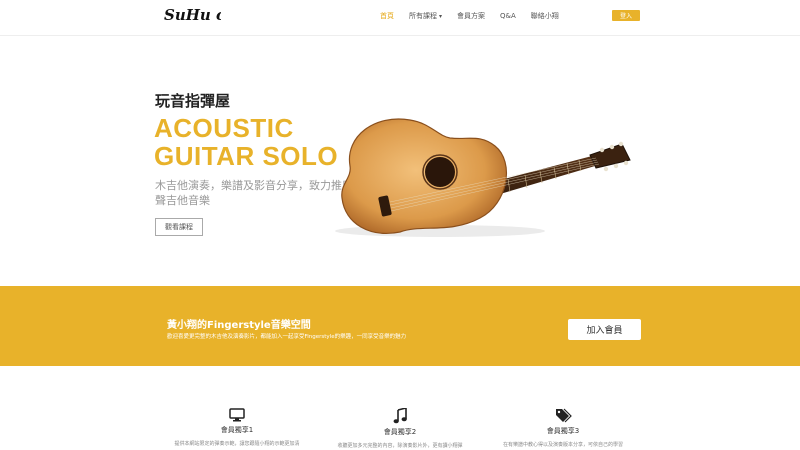 This screenshot has height=450, width=800. Describe the element at coordinates (224, 128) in the screenshot. I see `hero-title-line1: ACOUSTIC` at that location.